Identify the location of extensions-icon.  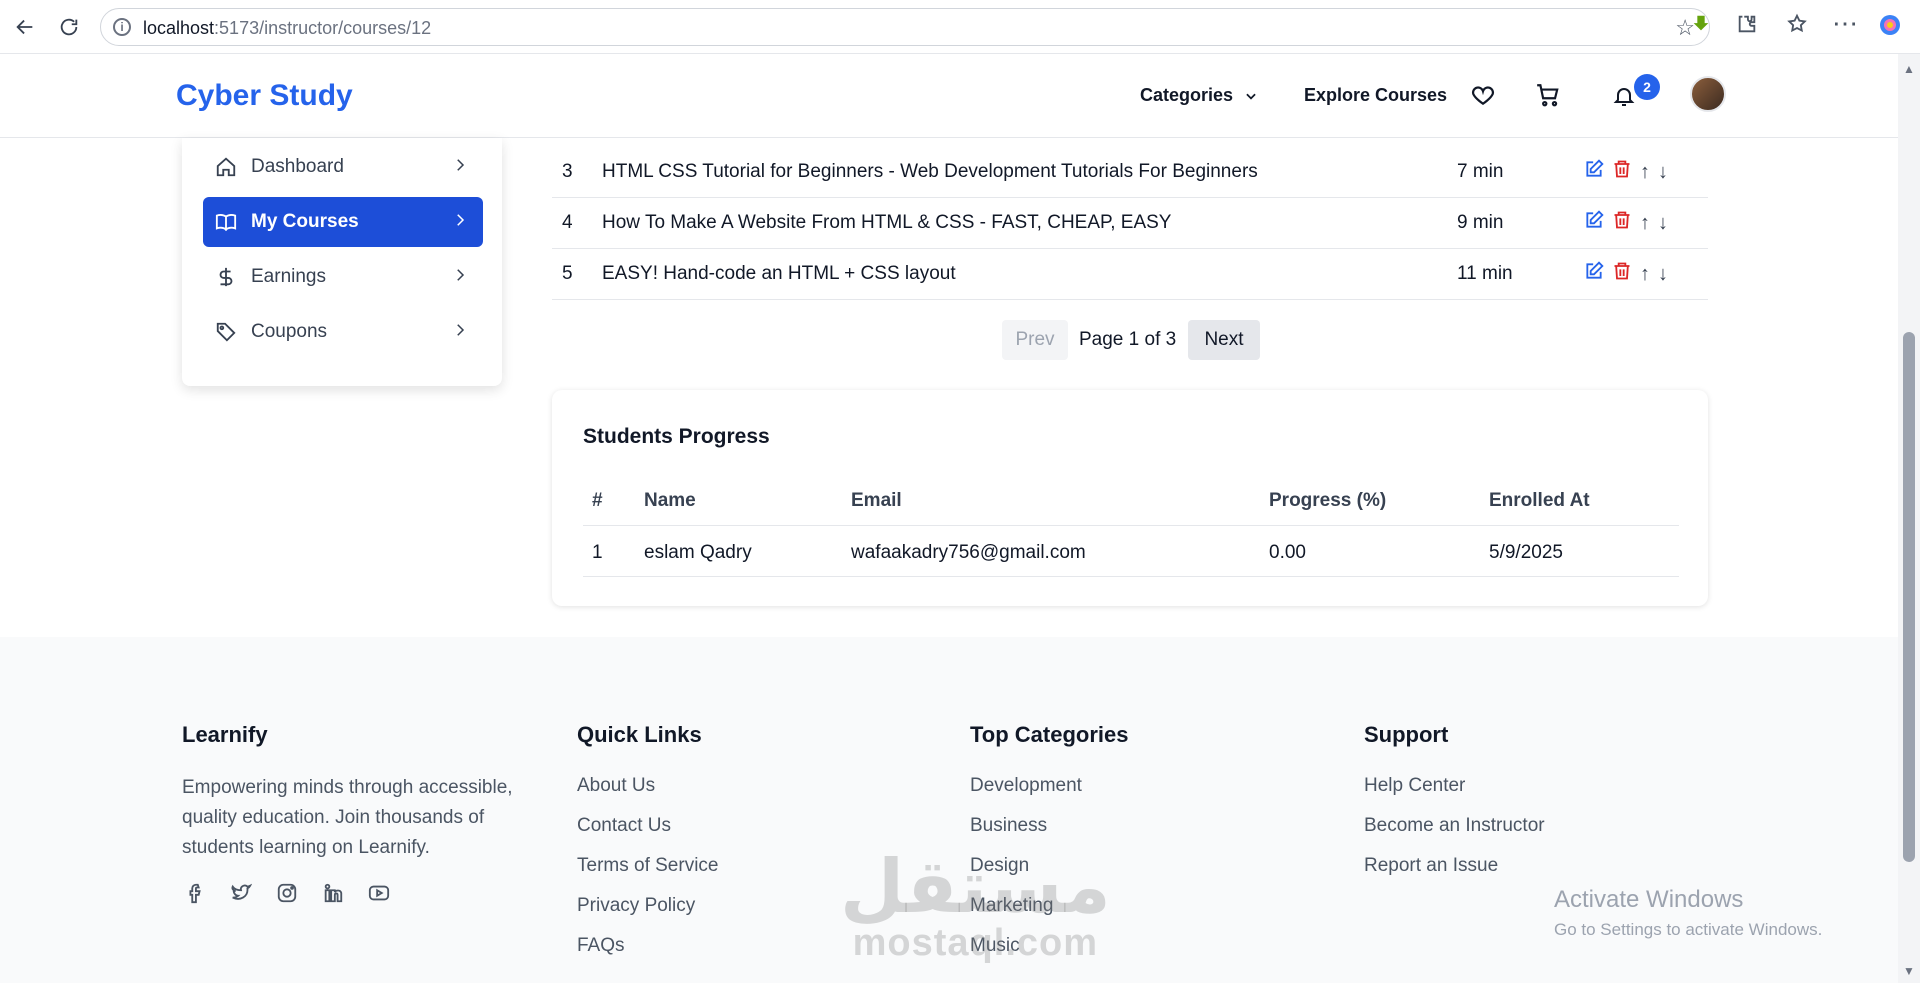
(1747, 27).